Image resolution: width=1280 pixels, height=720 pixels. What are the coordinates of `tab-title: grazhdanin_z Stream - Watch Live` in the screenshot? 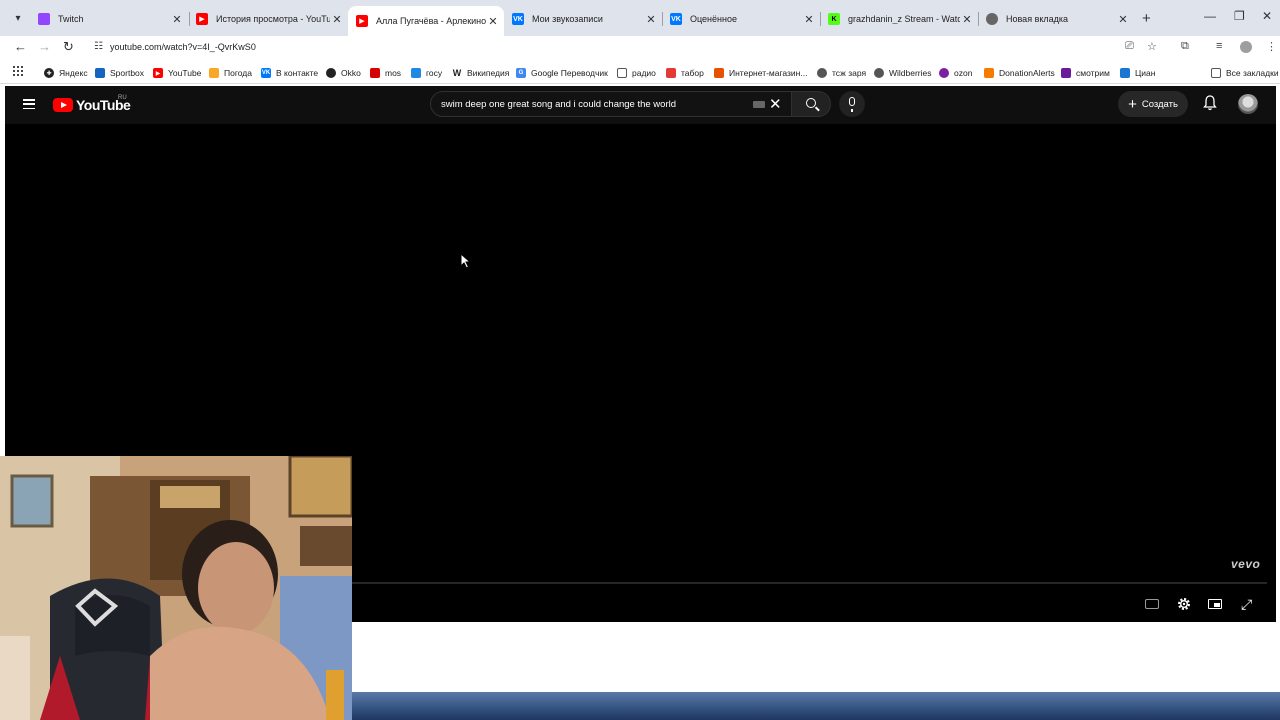 It's located at (904, 19).